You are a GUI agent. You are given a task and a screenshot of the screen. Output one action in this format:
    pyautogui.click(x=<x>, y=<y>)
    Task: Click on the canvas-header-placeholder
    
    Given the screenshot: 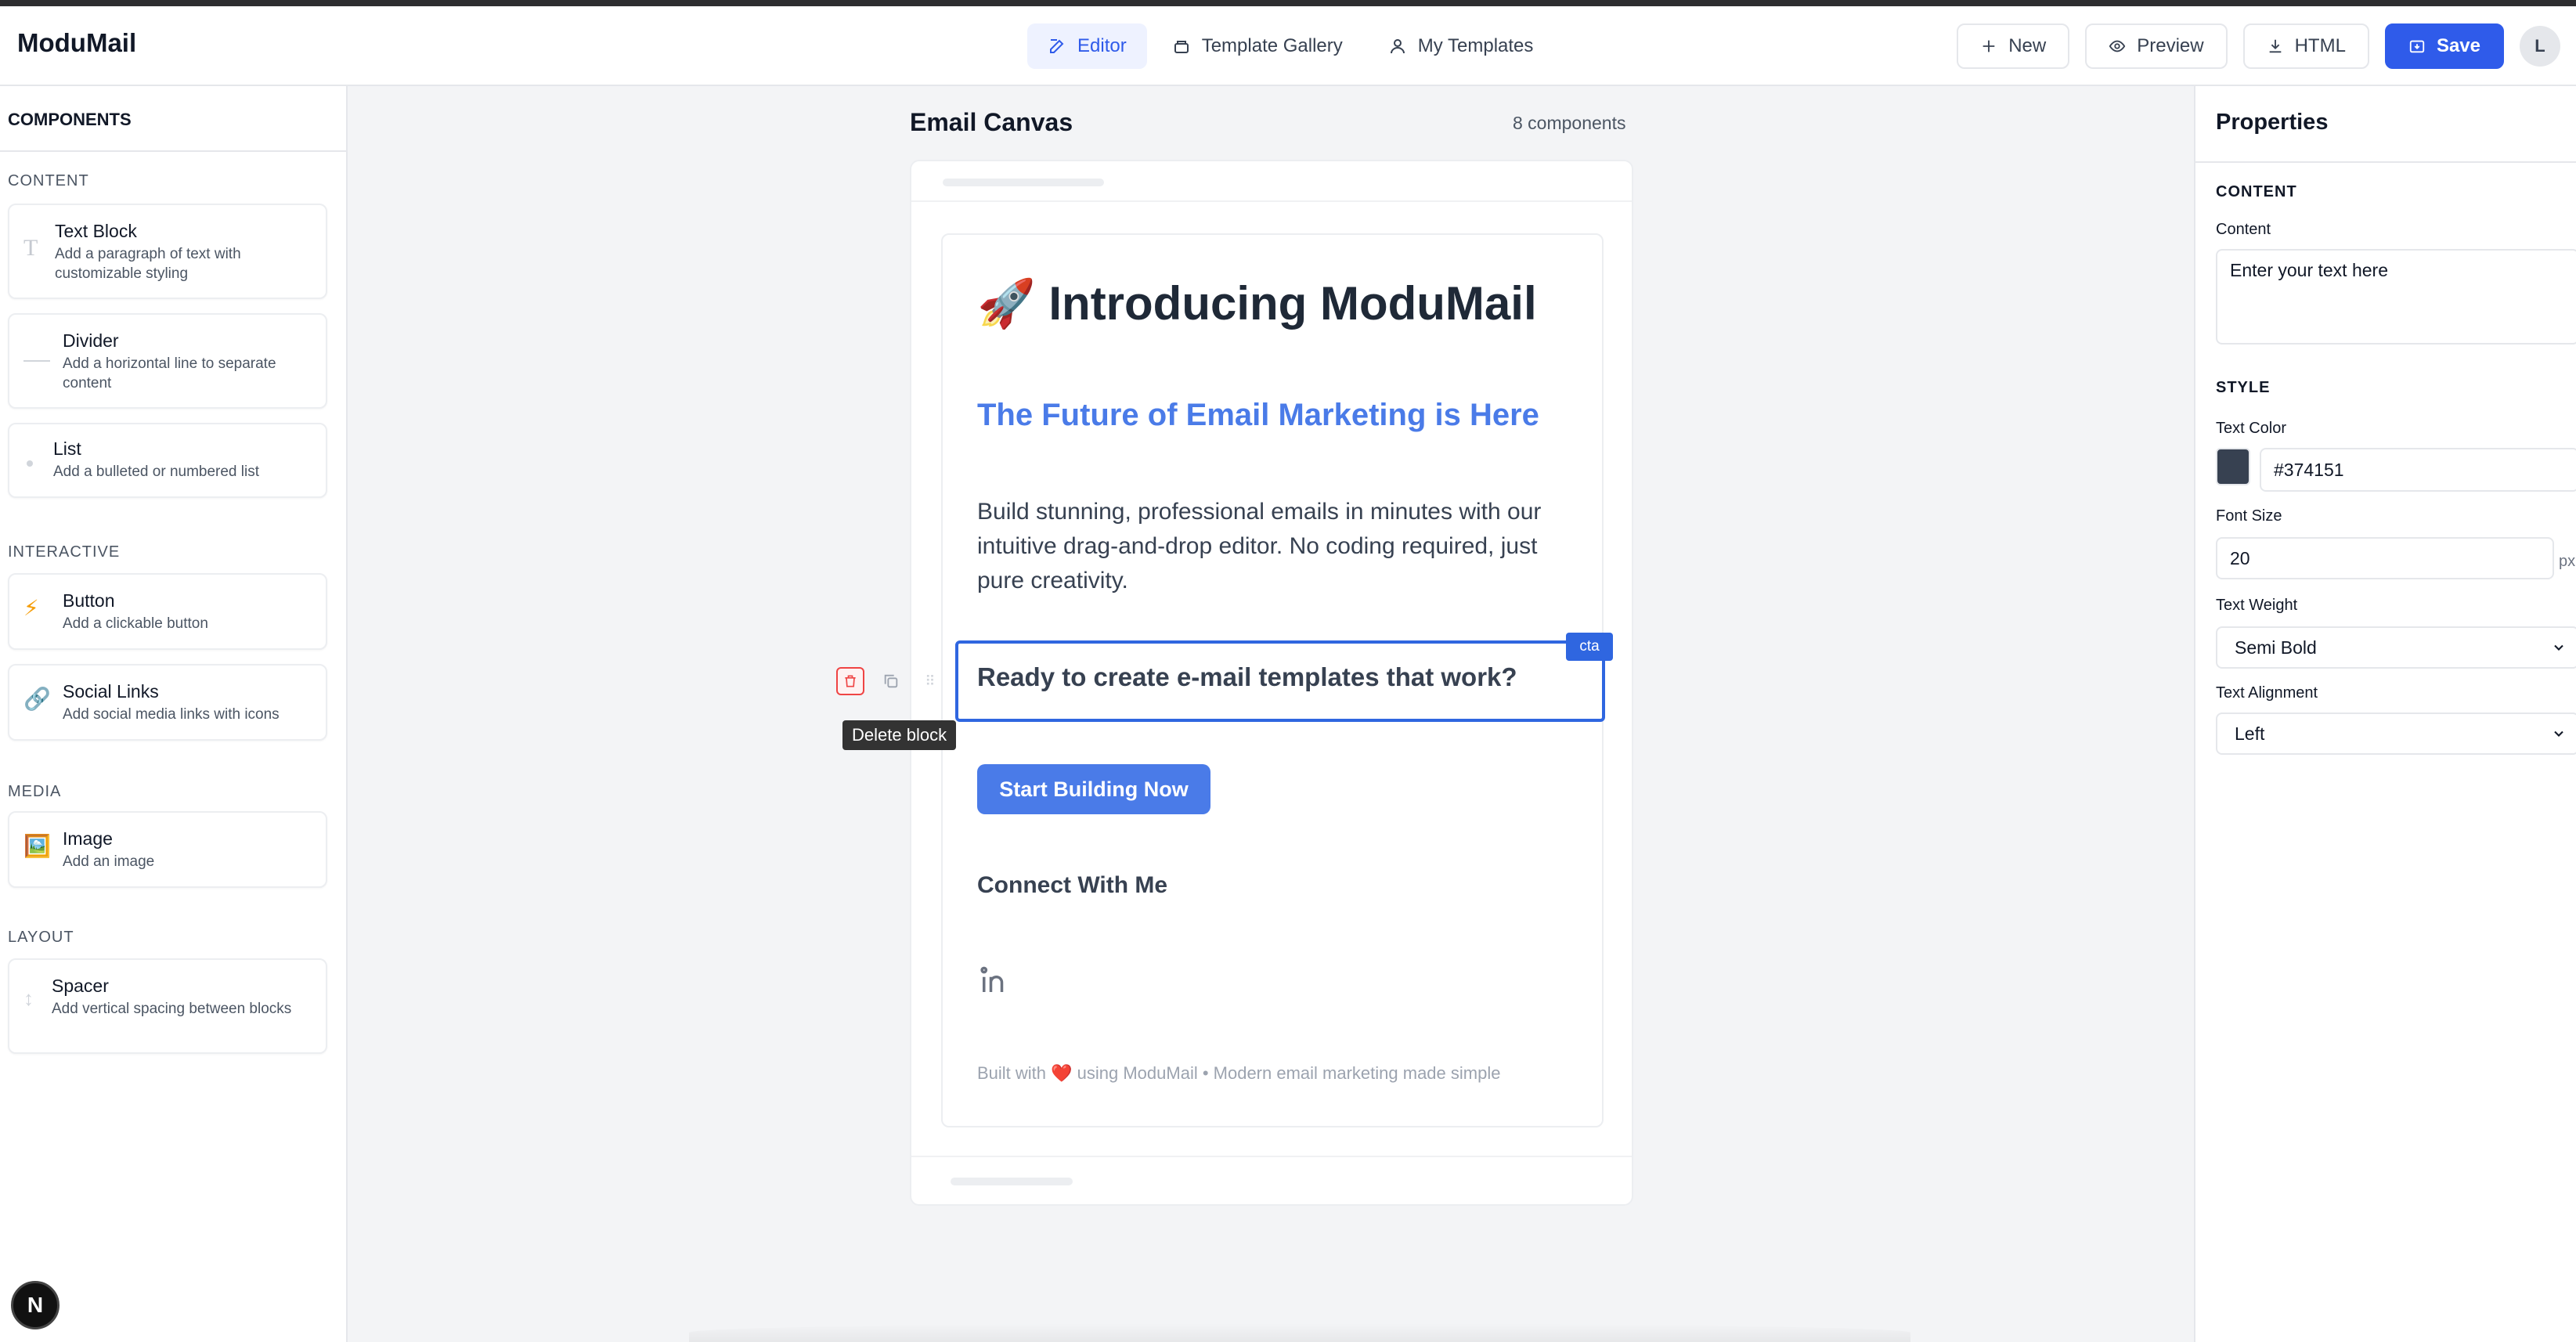 What is the action you would take?
    pyautogui.click(x=1023, y=182)
    